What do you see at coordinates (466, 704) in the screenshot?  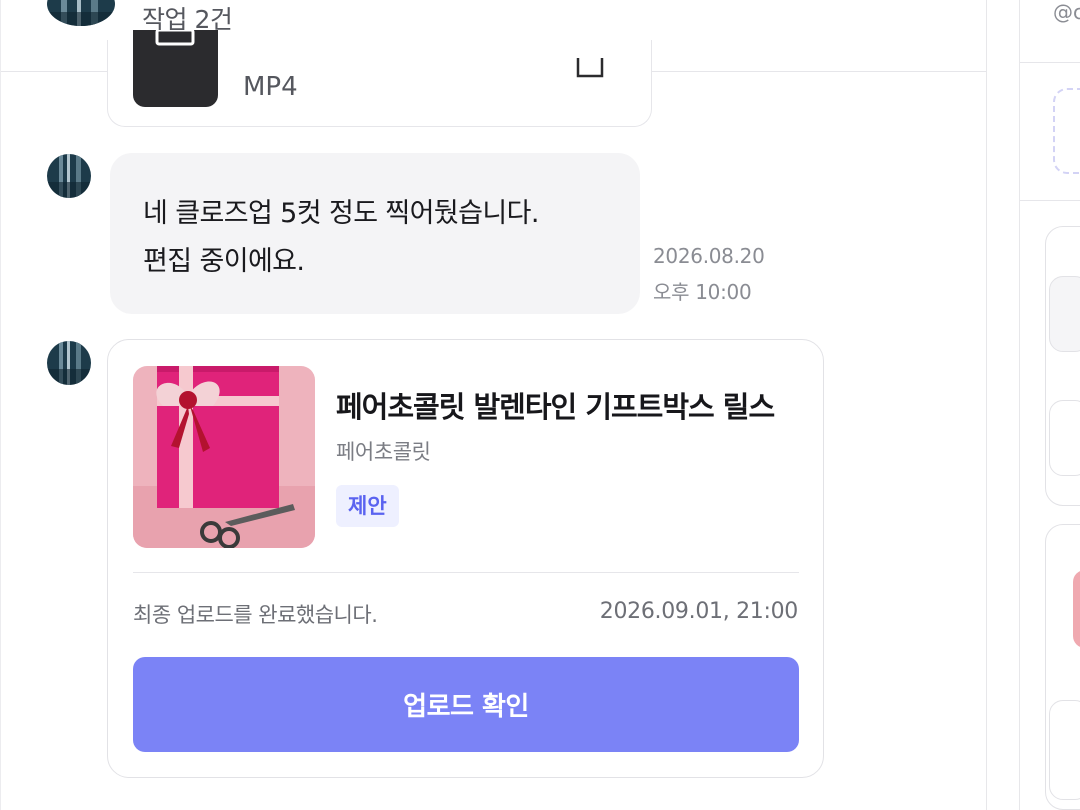 I see `confirm-upload-button: 업로드 확인` at bounding box center [466, 704].